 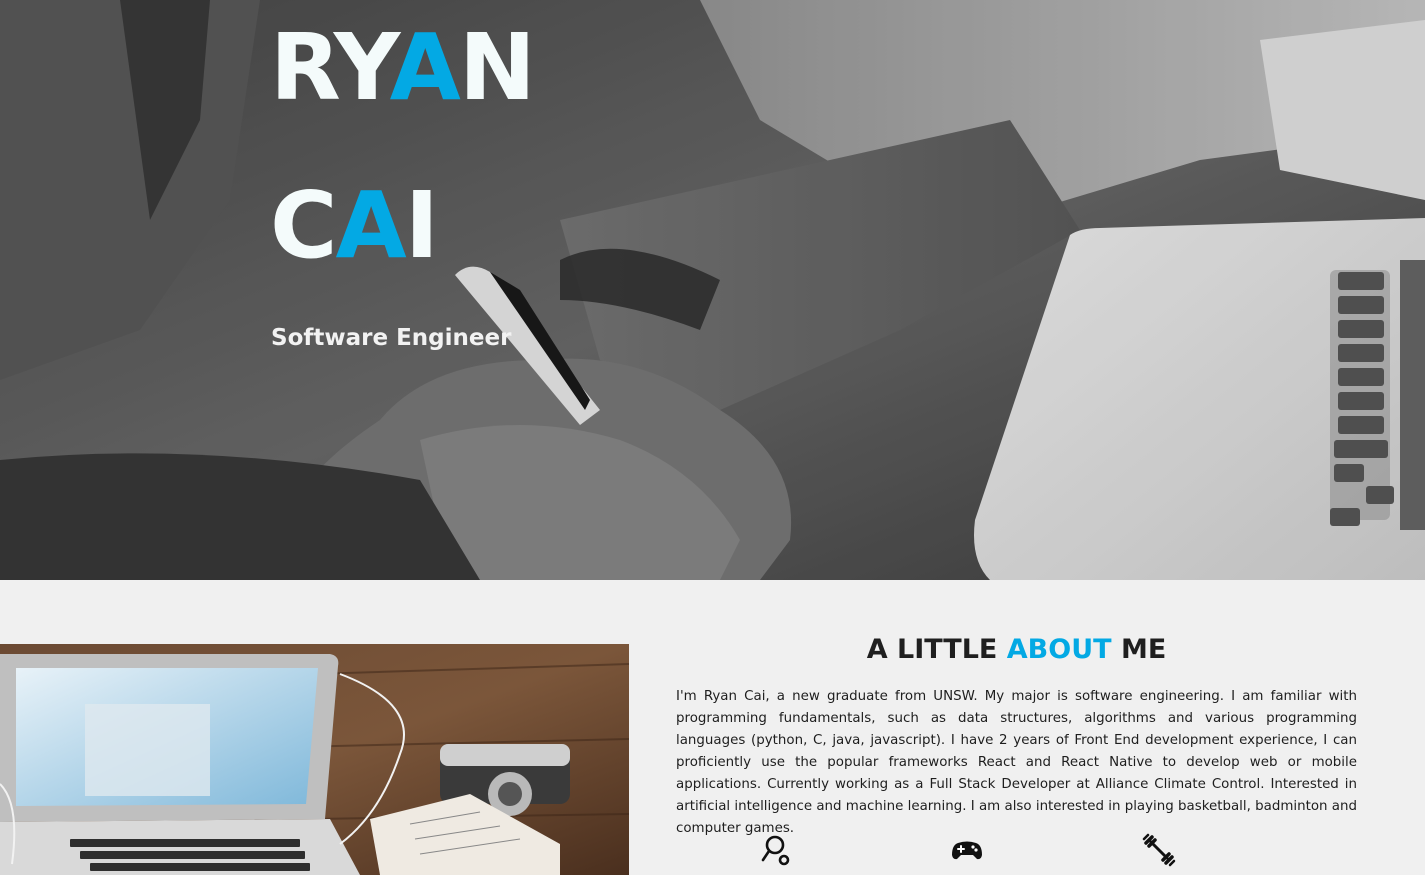 I want to click on dumbbell-icon, so click(x=1159, y=850).